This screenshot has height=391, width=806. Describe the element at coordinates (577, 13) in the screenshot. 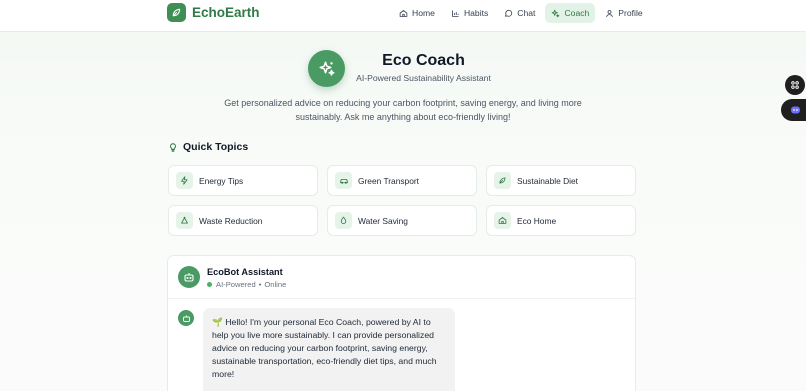

I see `nav-coach-label: Coach` at that location.